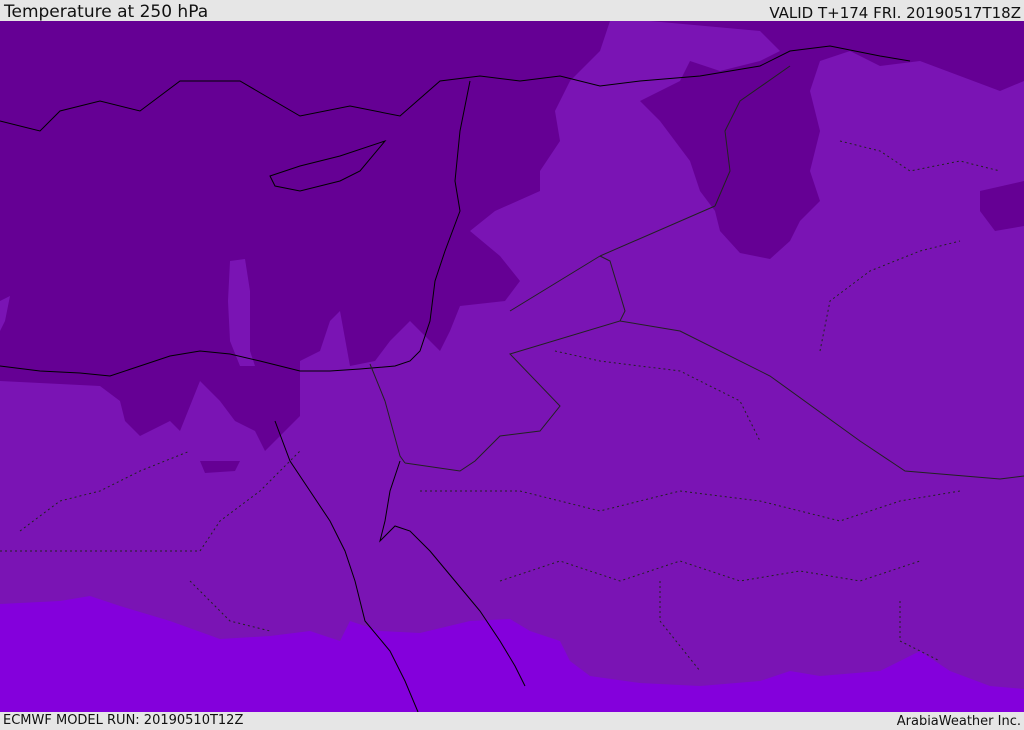 The width and height of the screenshot is (1024, 730). What do you see at coordinates (958, 721) in the screenshot?
I see `credit-label: ArabiaWeather Inc.` at bounding box center [958, 721].